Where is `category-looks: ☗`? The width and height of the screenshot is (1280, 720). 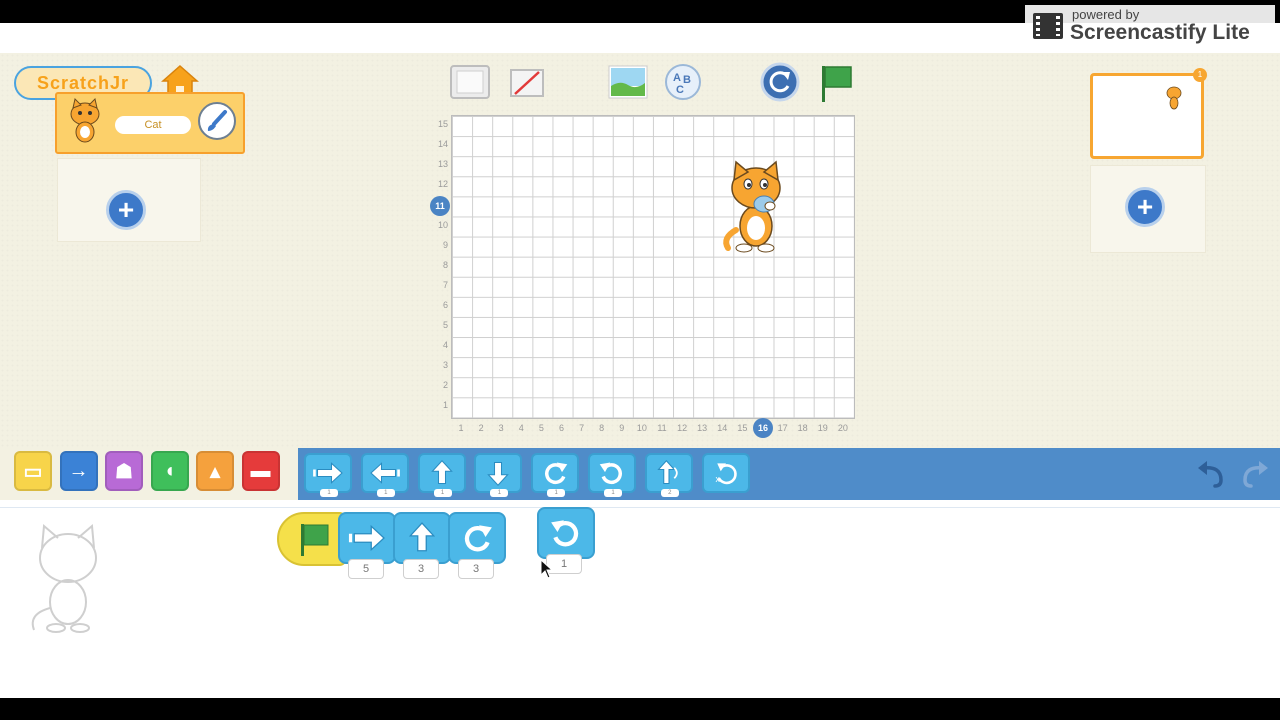
category-looks: ☗ is located at coordinates (124, 471).